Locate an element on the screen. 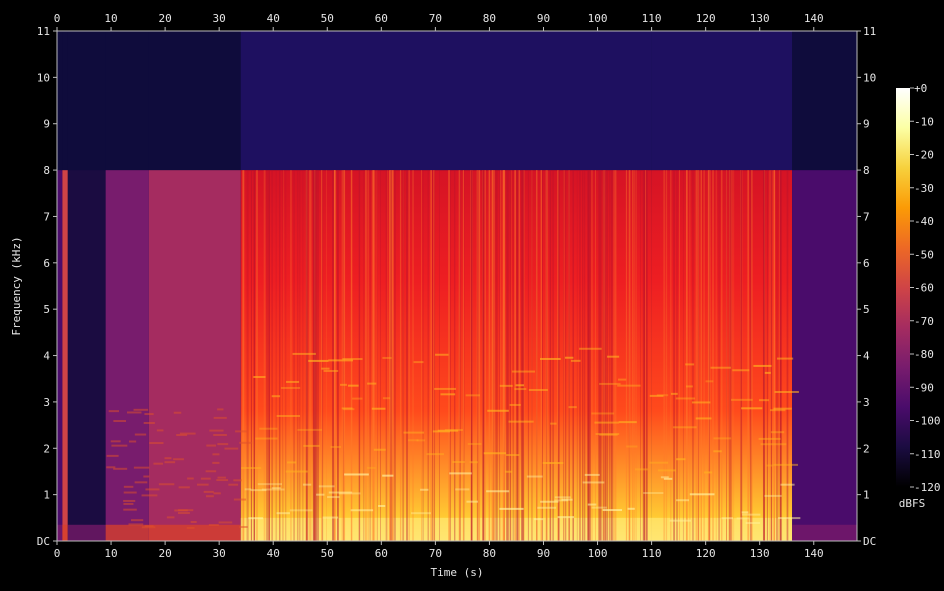  y-tick-label: 9 is located at coordinates (46, 124).